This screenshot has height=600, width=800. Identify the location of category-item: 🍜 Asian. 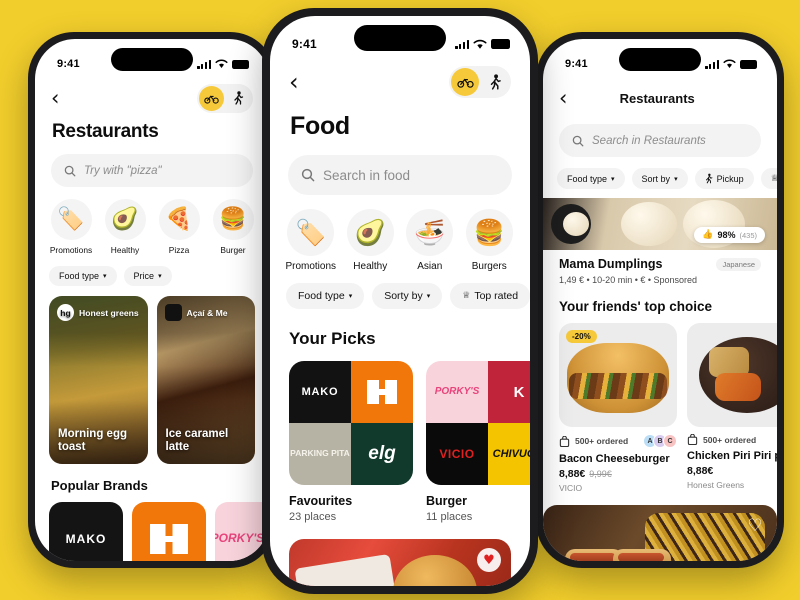
(430, 240).